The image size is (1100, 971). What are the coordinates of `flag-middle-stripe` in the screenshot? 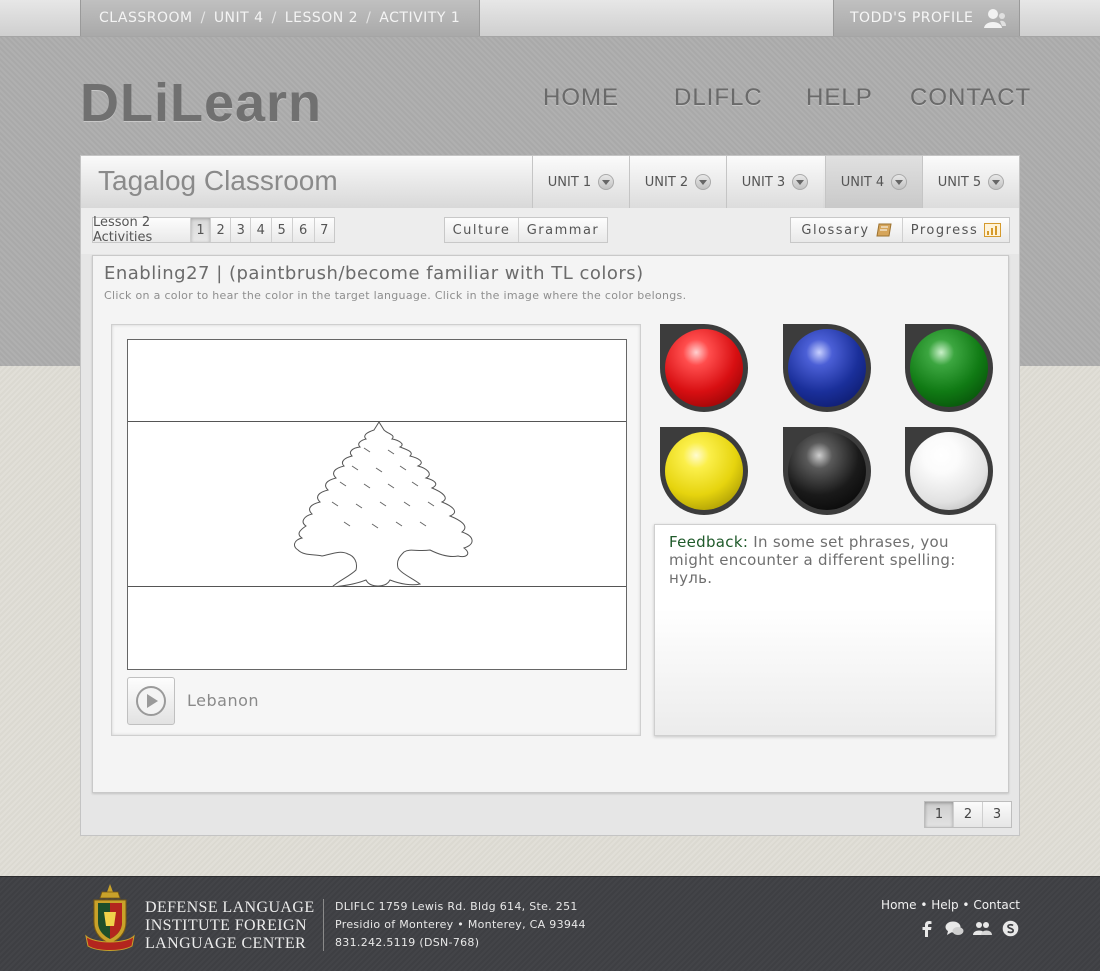 It's located at (377, 504).